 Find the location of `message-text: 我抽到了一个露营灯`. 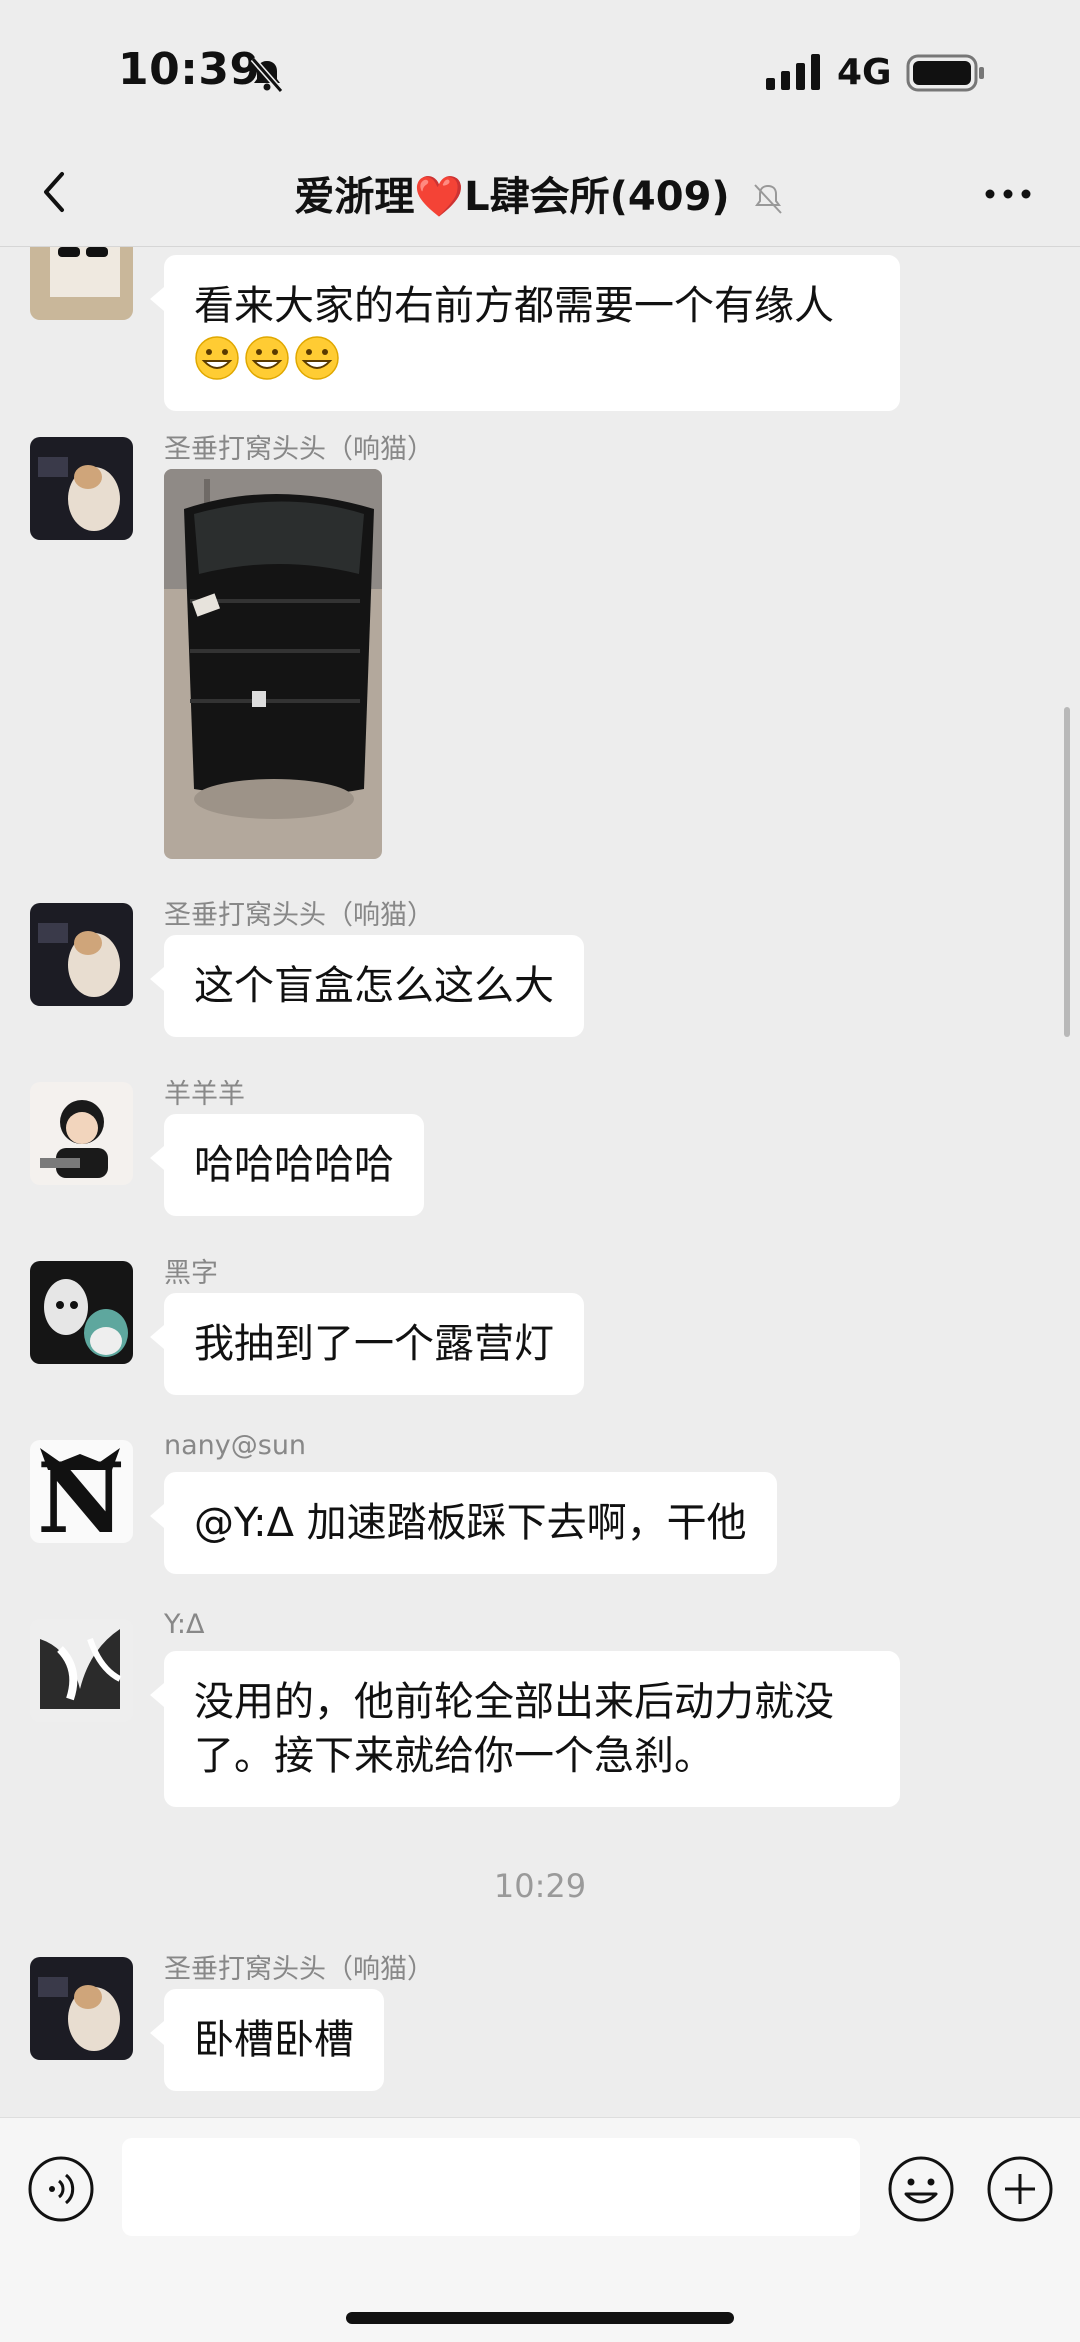

message-text: 我抽到了一个露营灯 is located at coordinates (374, 1344).